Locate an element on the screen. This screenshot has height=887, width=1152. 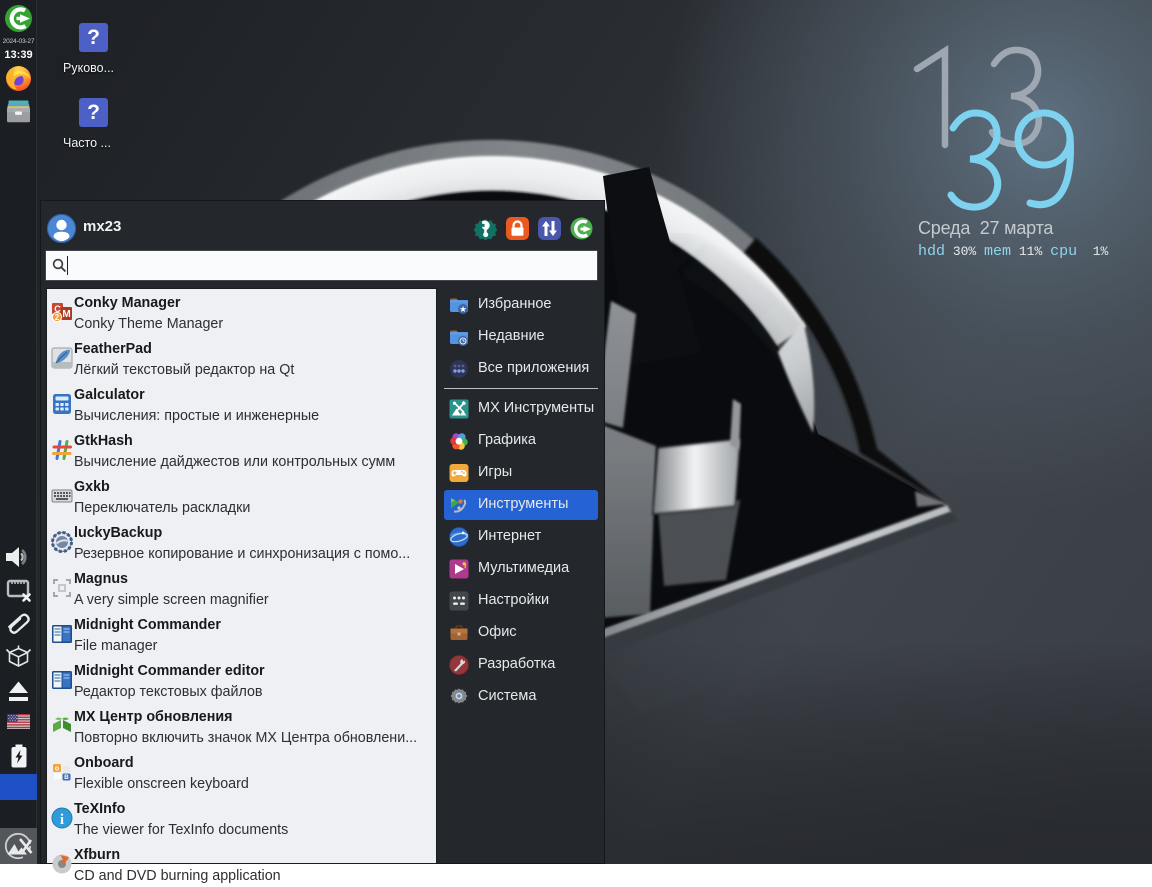
svg-text: B is located at coordinates (66, 777).